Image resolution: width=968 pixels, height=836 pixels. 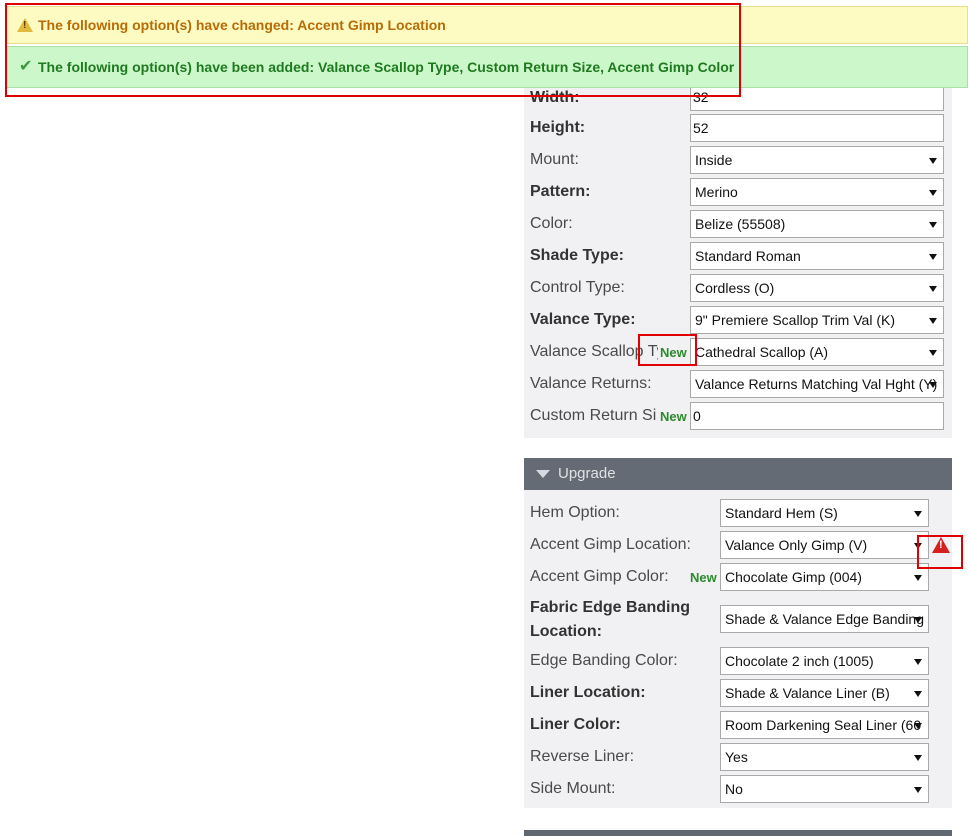 I want to click on pattern-value: Merino, so click(x=716, y=192).